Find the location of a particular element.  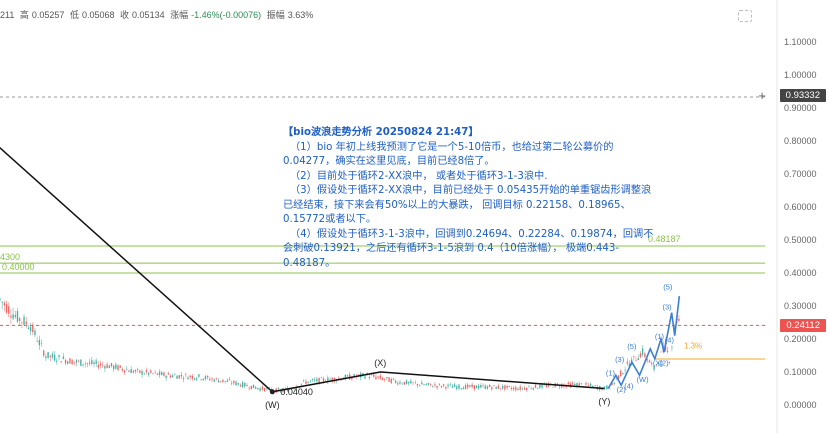

last-price-tag: 0.24112 is located at coordinates (803, 325).